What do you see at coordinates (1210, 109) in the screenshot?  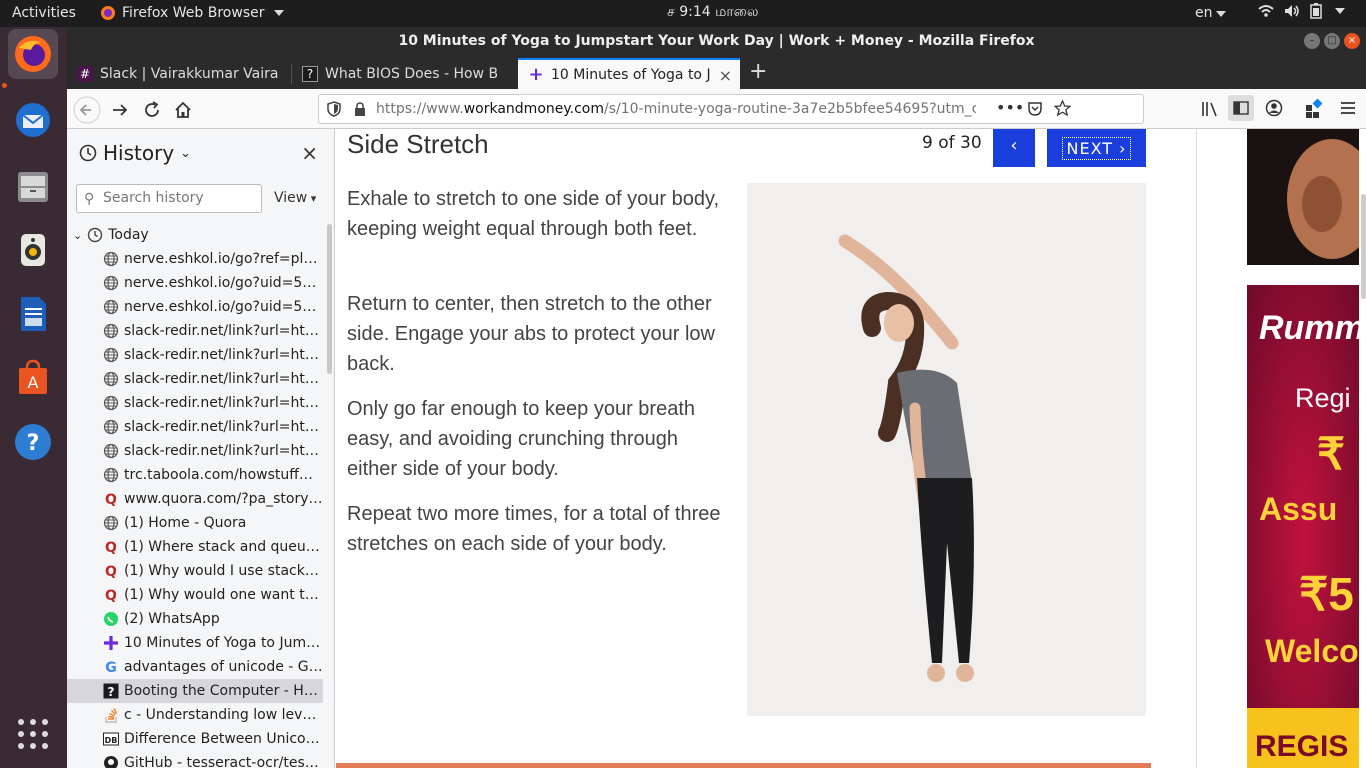 I see `library-icon` at bounding box center [1210, 109].